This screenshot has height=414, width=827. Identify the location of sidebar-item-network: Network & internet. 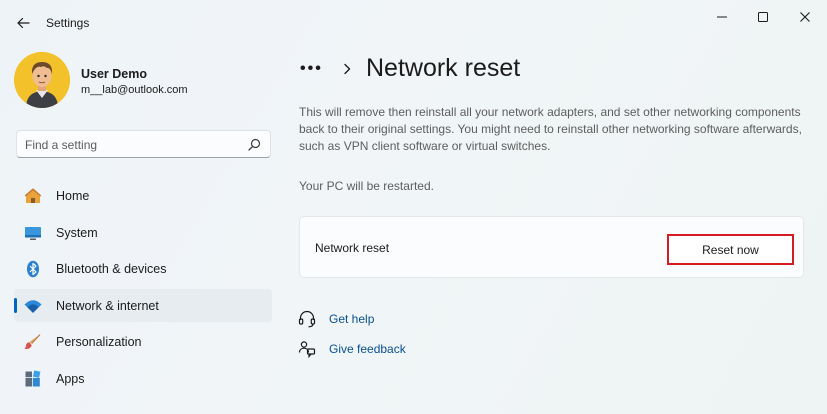
(143, 305).